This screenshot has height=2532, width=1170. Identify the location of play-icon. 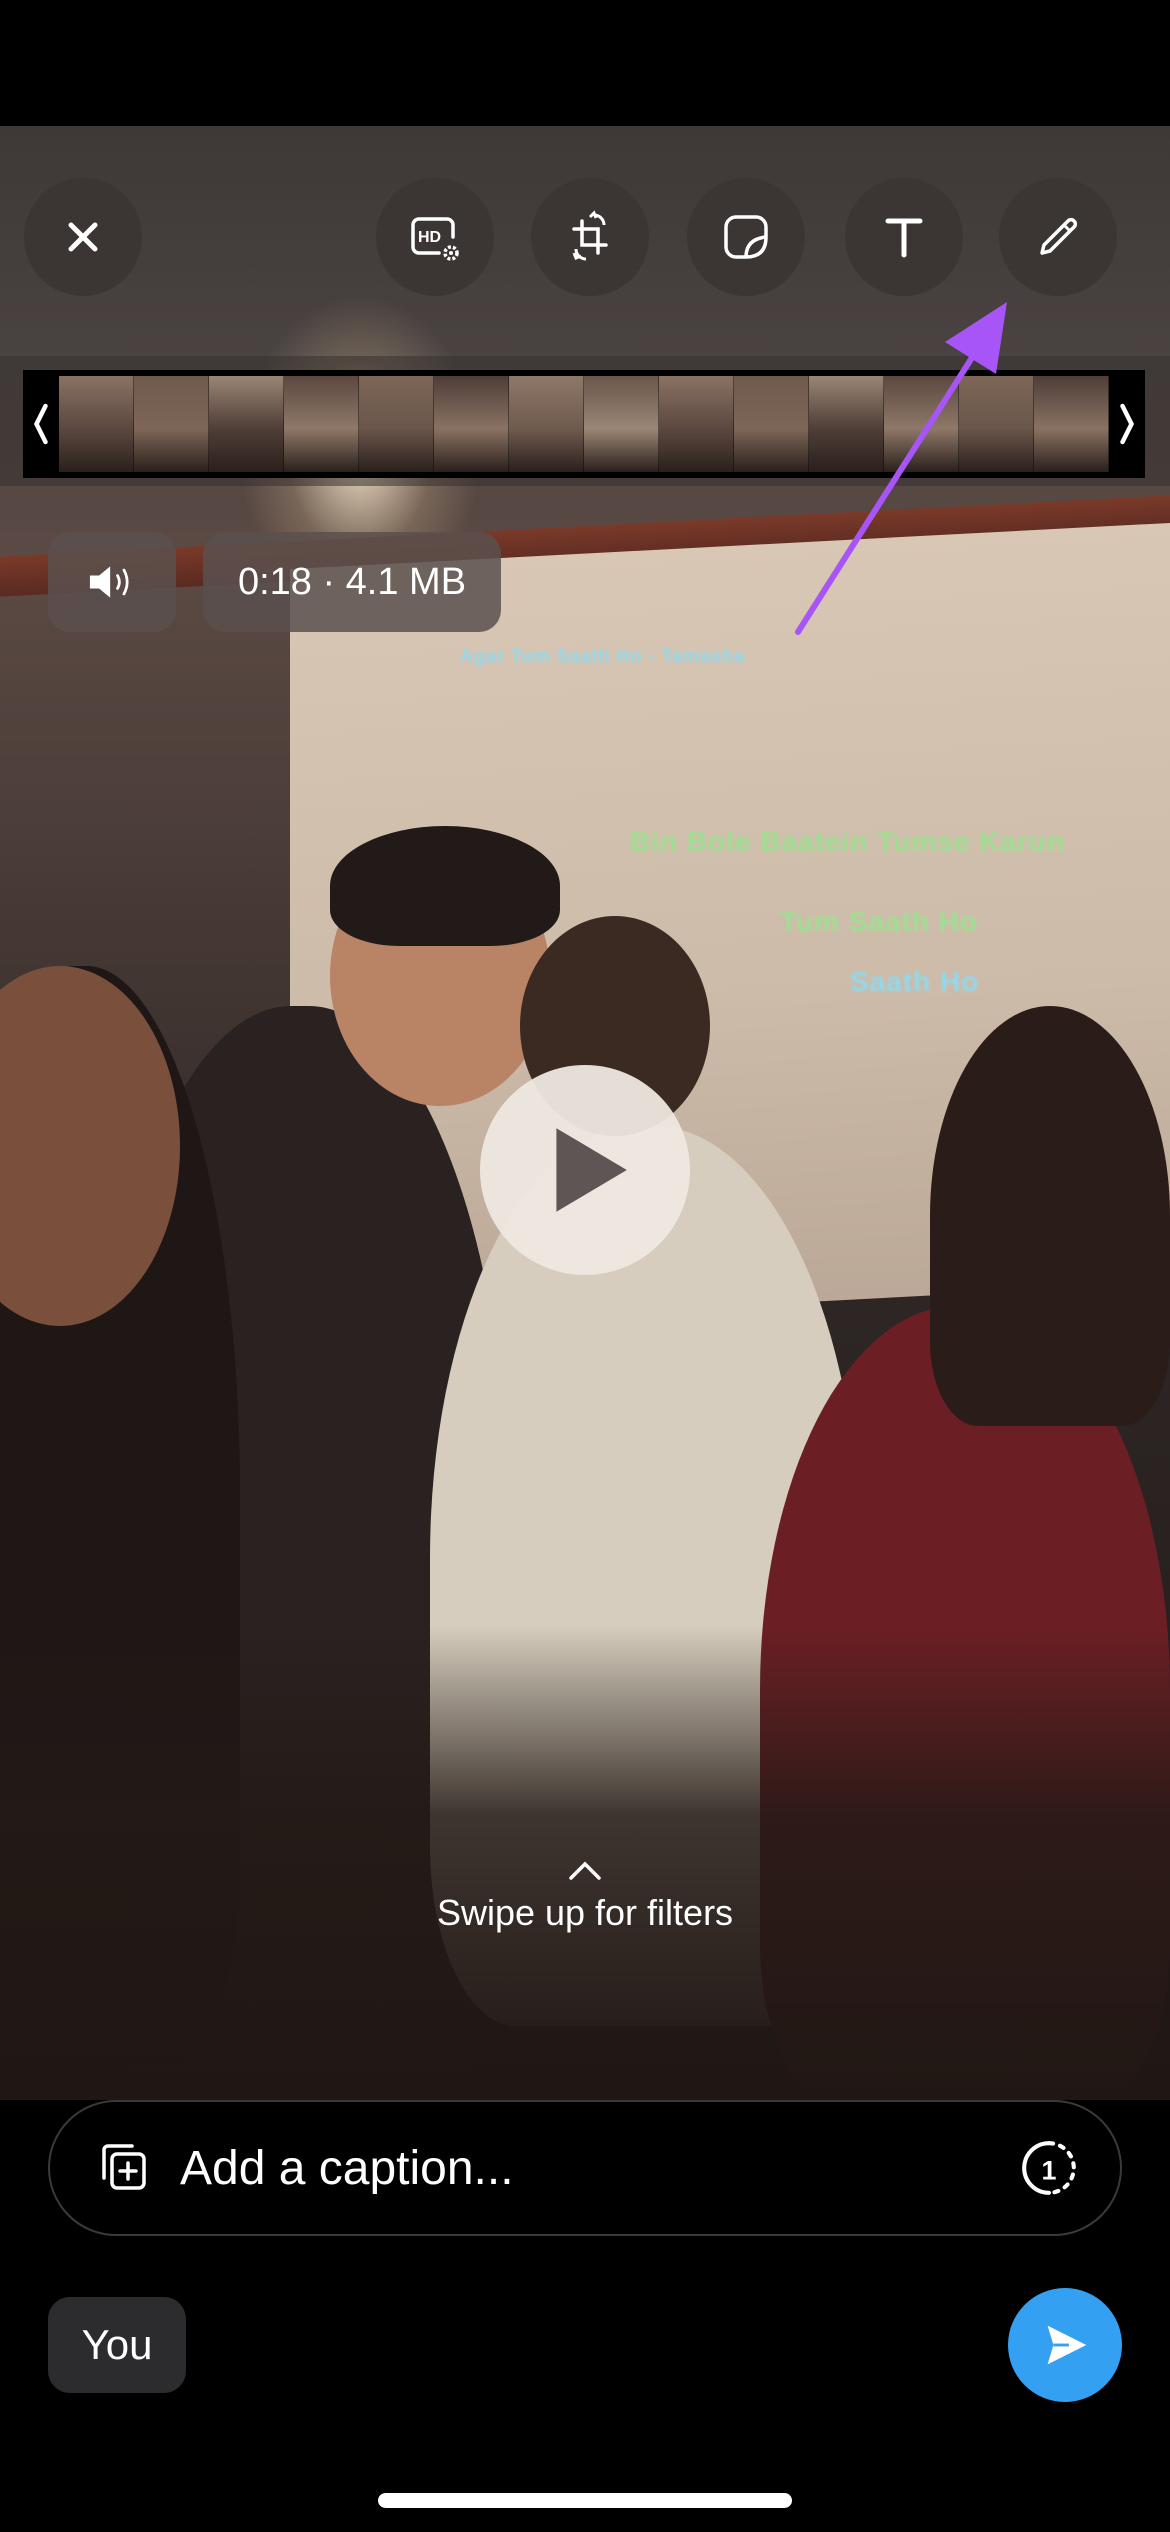
(591, 1170).